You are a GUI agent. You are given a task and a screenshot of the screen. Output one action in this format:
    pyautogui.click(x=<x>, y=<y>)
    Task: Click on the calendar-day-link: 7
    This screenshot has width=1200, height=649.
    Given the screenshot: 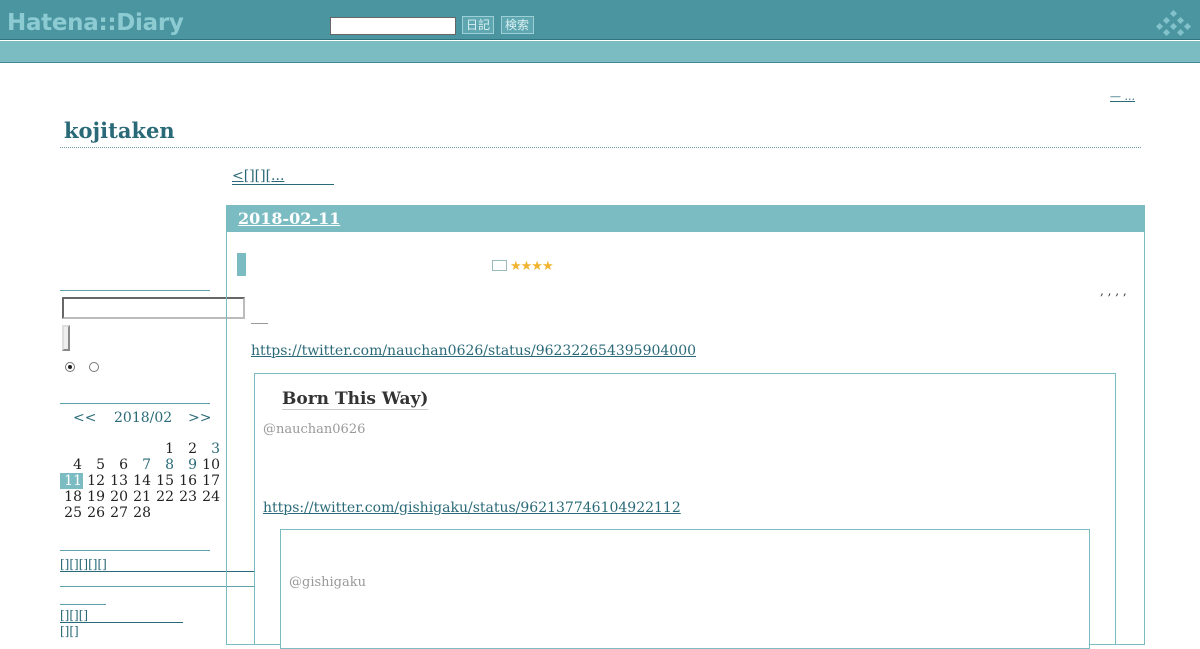 What is the action you would take?
    pyautogui.click(x=146, y=465)
    